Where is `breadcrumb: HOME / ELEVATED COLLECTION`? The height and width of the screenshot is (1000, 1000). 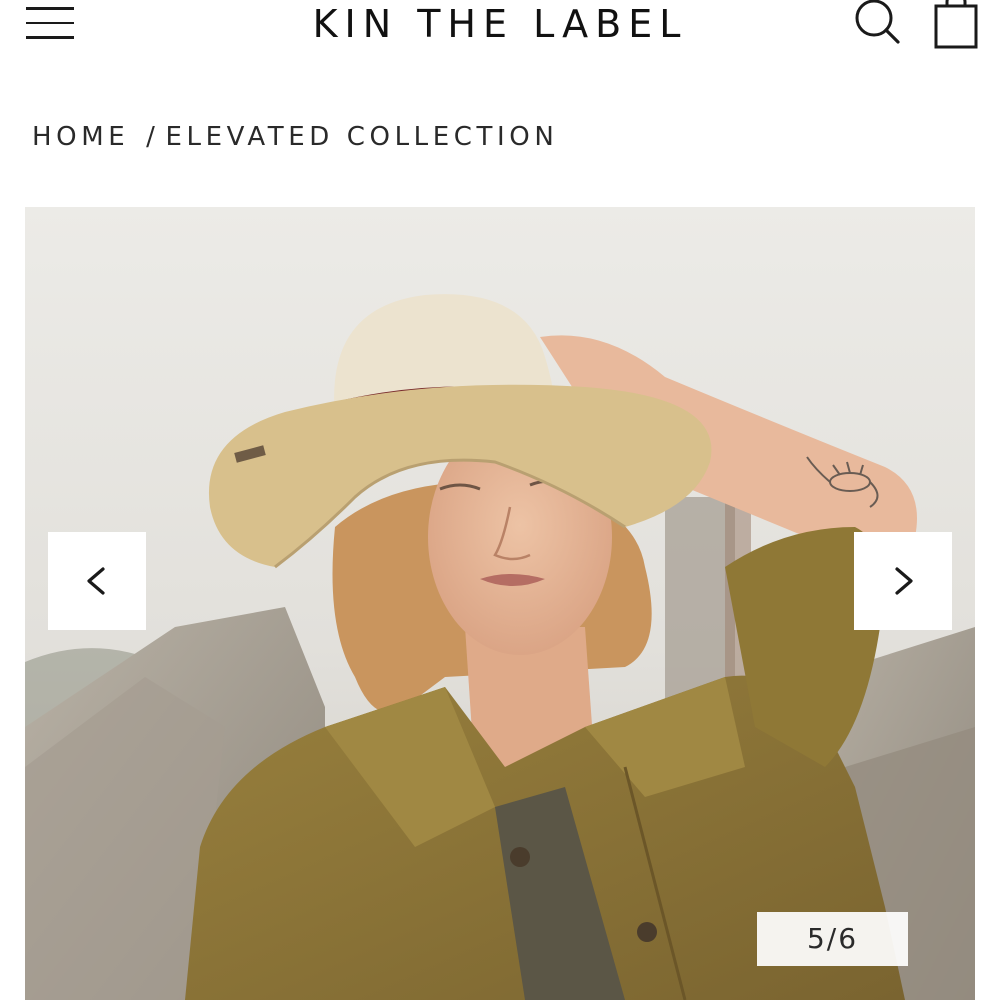 breadcrumb: HOME / ELEVATED COLLECTION is located at coordinates (295, 137).